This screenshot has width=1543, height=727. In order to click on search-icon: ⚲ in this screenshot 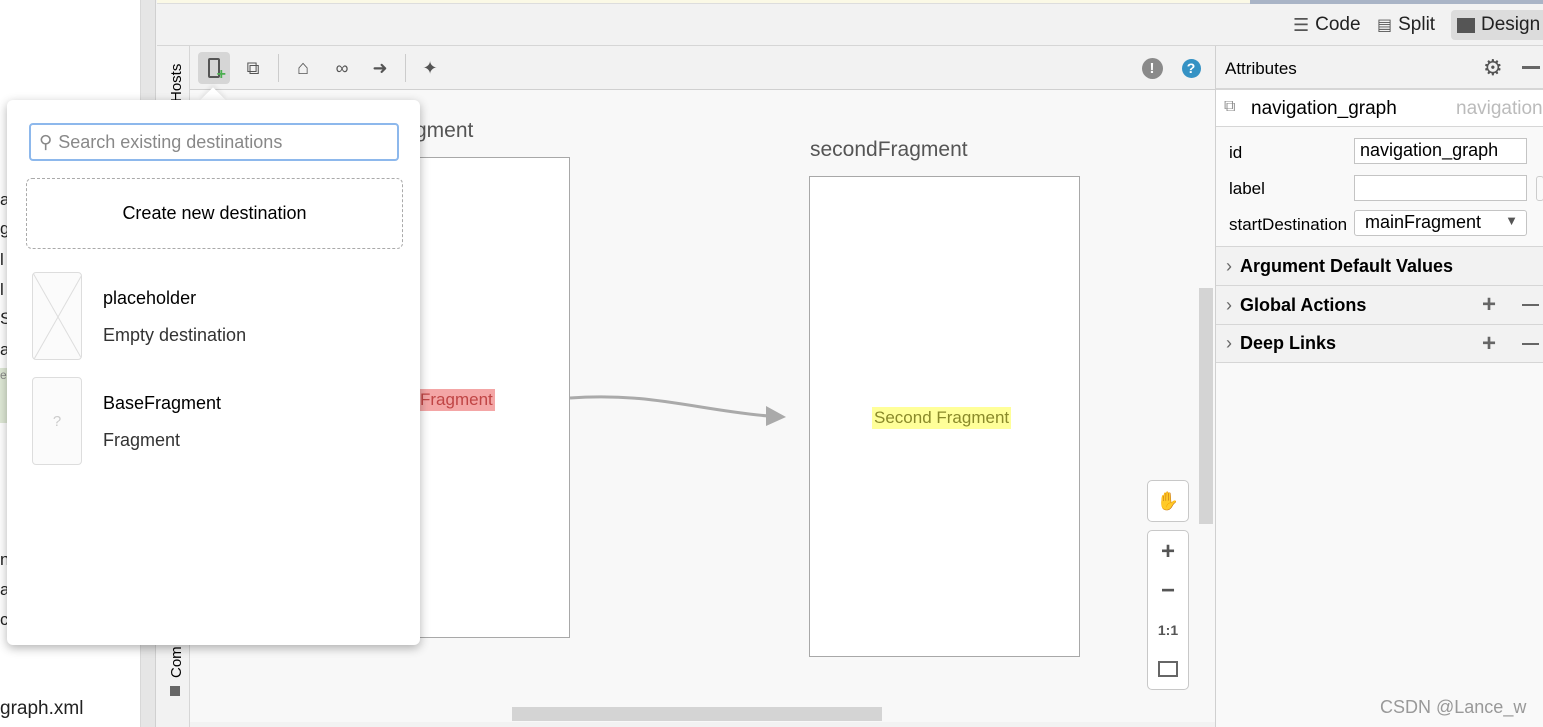, I will do `click(46, 141)`.